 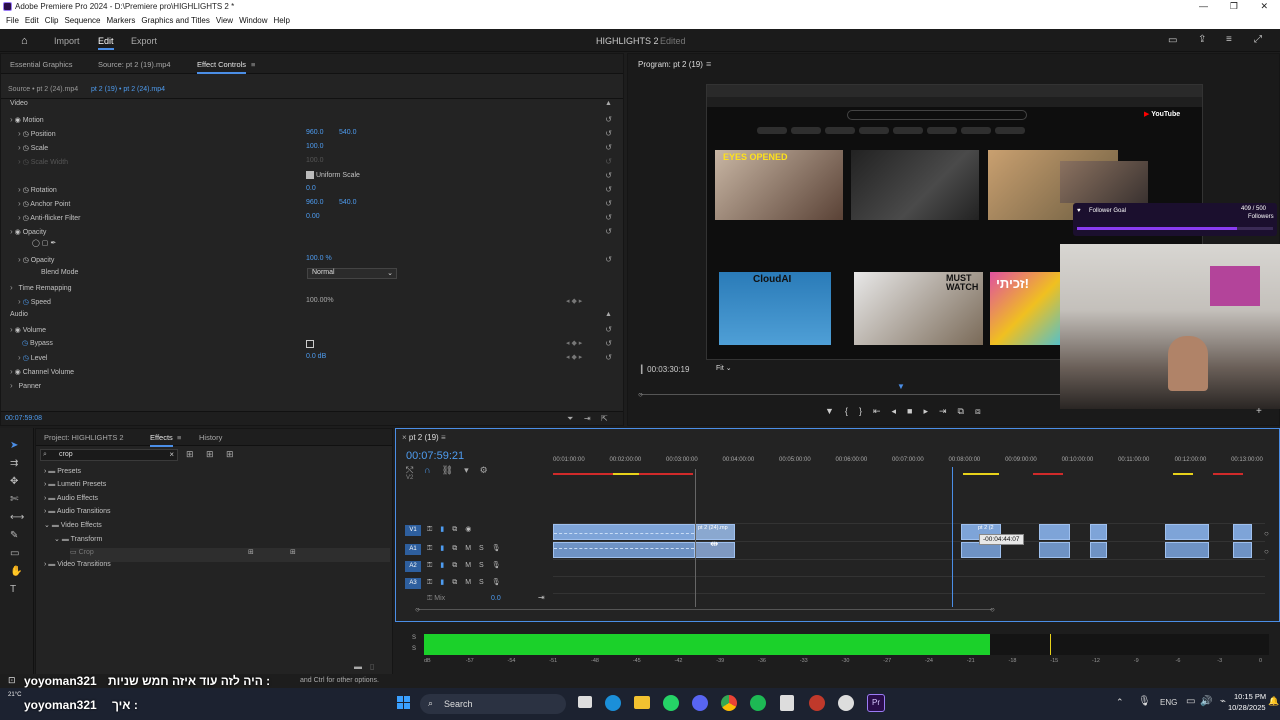 I want to click on tree-video-transitions: › ▬ Video Transitions, so click(x=77, y=568).